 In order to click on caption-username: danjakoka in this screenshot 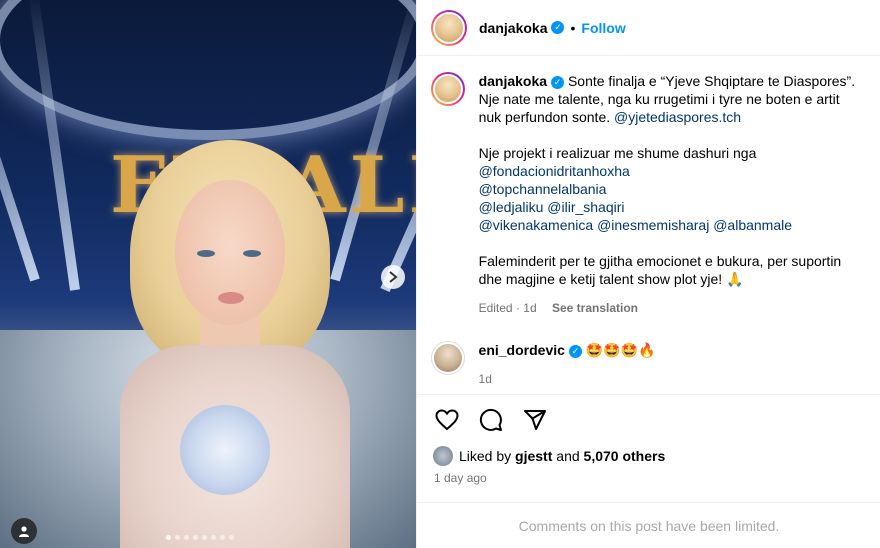, I will do `click(513, 81)`.